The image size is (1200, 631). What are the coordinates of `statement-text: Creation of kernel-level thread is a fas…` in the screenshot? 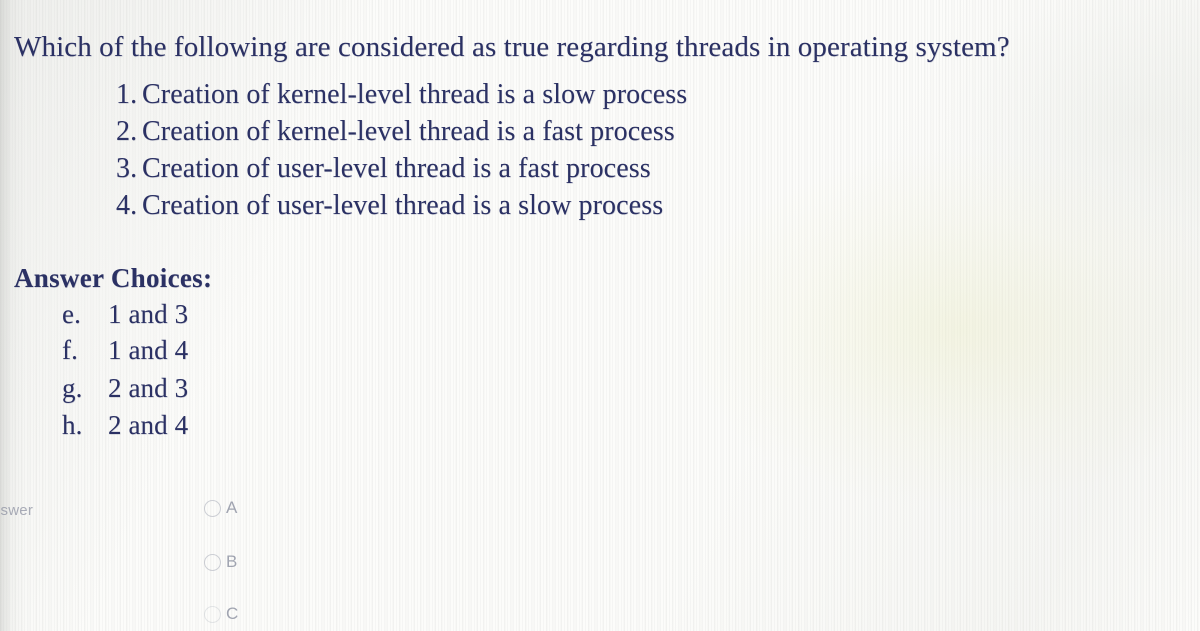 It's located at (408, 131).